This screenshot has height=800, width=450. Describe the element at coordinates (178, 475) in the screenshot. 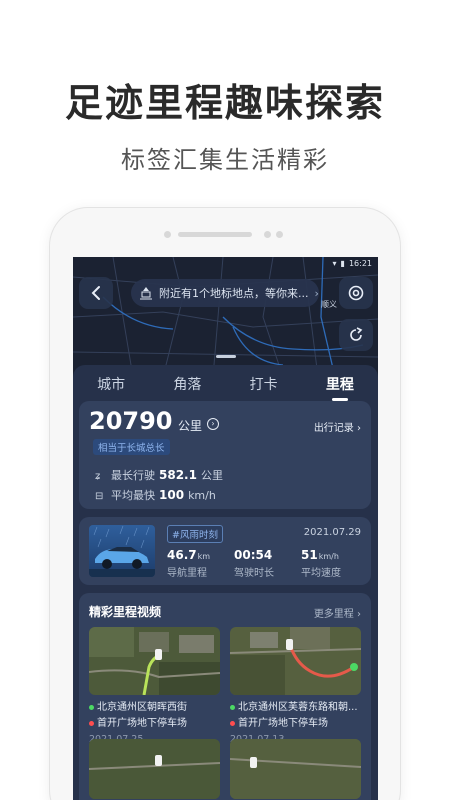

I see `longest-drive-value: 582.1` at that location.